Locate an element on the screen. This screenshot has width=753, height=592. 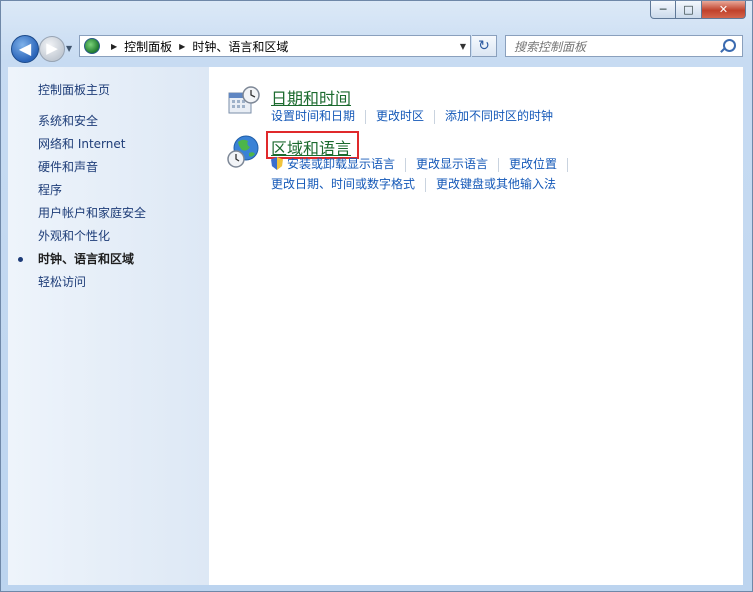
sidebar-item-label: 外观和个性化 is located at coordinates (74, 236).